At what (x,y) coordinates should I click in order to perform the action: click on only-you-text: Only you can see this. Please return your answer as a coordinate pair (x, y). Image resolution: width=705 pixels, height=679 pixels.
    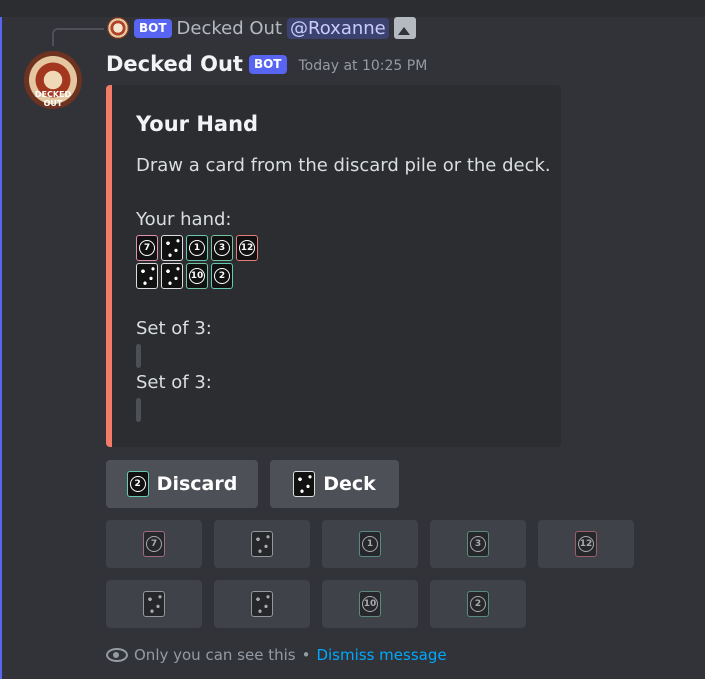
    Looking at the image, I should click on (215, 655).